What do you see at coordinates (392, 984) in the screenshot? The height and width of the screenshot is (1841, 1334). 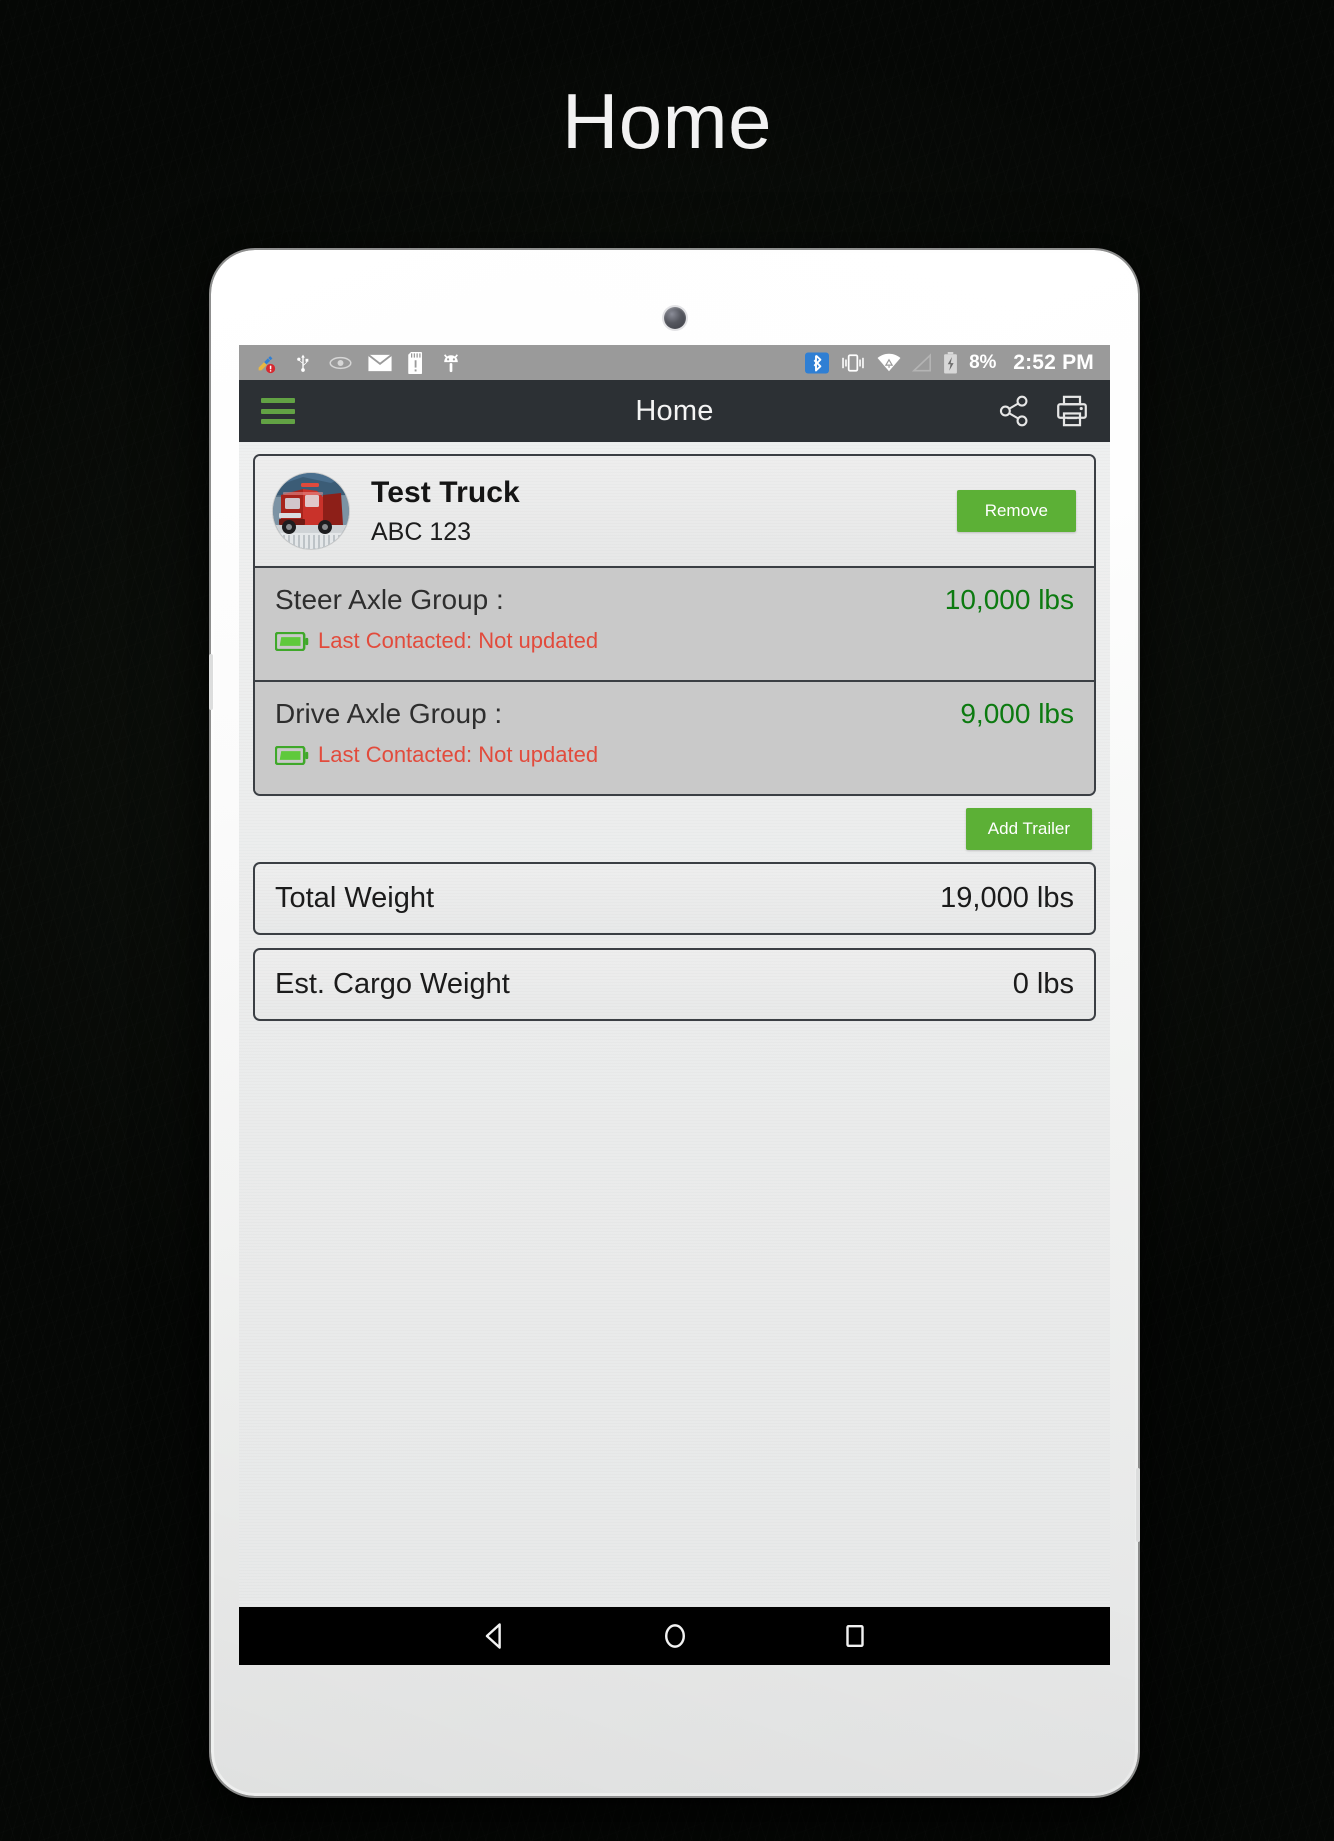 I see `est-cargo-weight-label: Est. Cargo Weight` at bounding box center [392, 984].